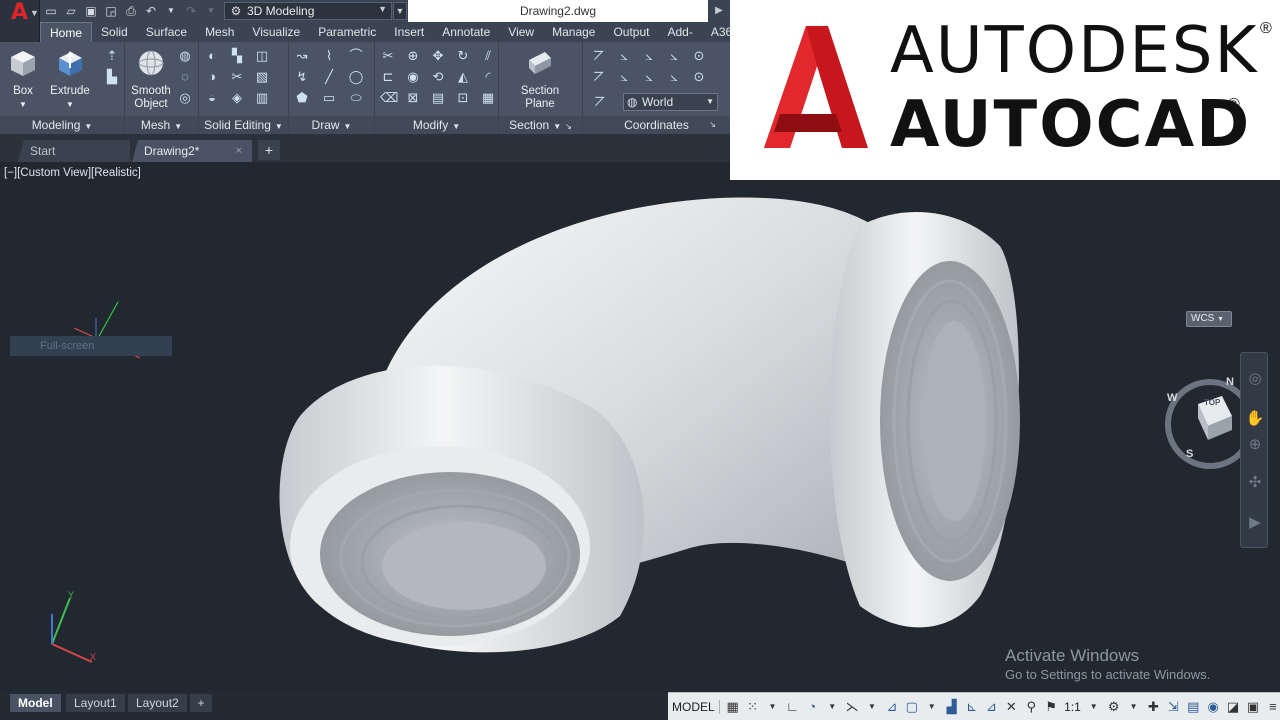 The height and width of the screenshot is (720, 1280). I want to click on isodraft-icon: ⋋, so click(852, 707).